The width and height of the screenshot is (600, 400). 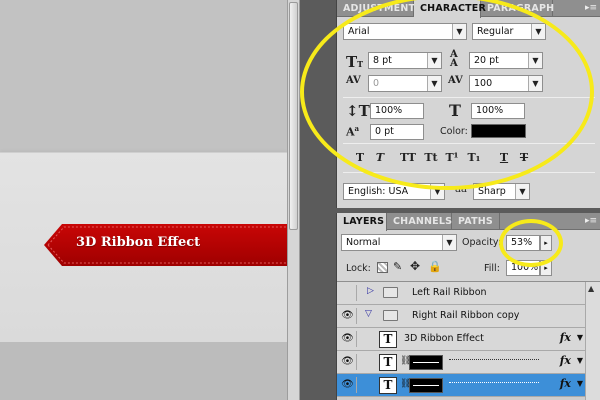 What do you see at coordinates (452, 158) in the screenshot?
I see `superscript-button: T¹` at bounding box center [452, 158].